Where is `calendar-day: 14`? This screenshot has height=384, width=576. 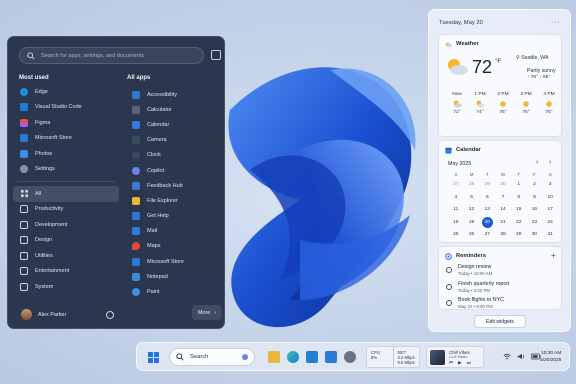 calendar-day: 14 is located at coordinates (503, 210).